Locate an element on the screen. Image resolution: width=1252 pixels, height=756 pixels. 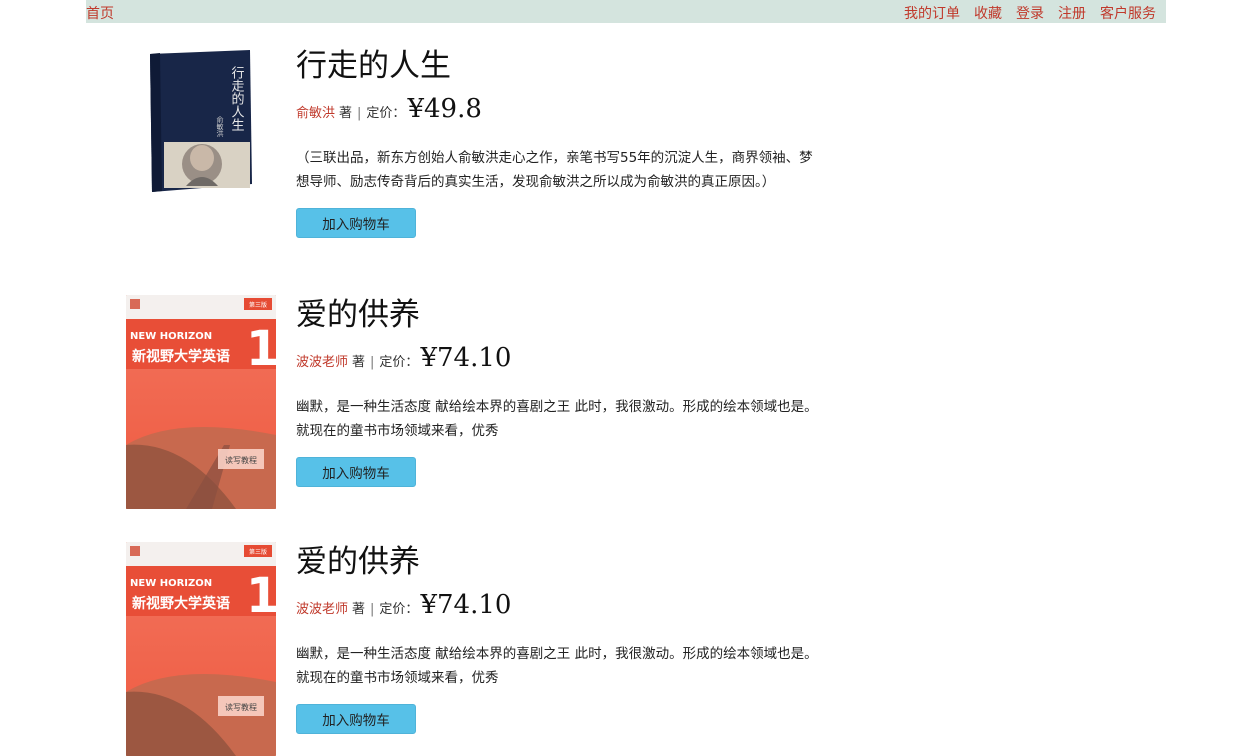
user-nav: 我的订单 收藏 登录 注册 客户服务 is located at coordinates (1030, 13).